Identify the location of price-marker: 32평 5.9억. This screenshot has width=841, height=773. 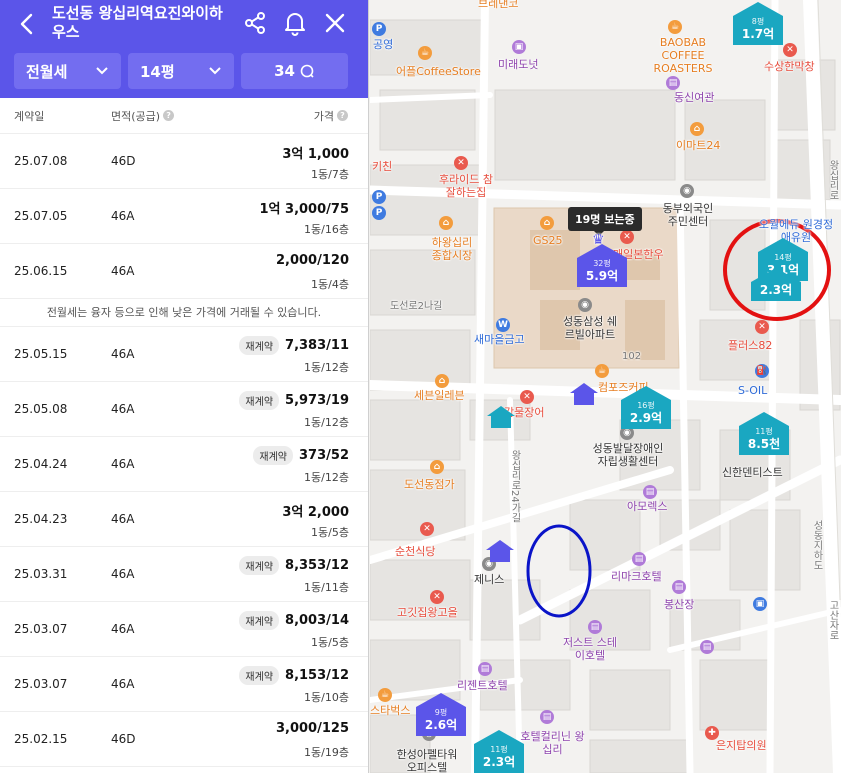
(602, 265).